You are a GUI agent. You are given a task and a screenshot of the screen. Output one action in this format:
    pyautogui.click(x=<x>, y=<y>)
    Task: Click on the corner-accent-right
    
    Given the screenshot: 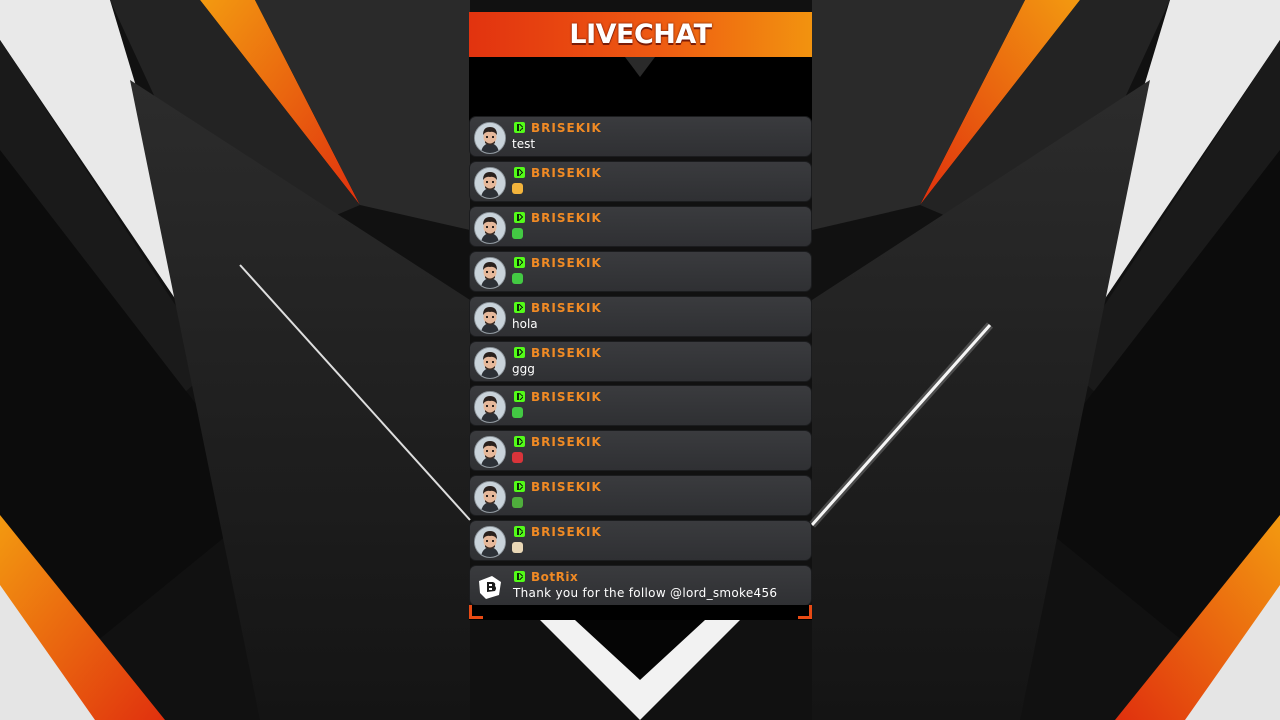 What is the action you would take?
    pyautogui.click(x=805, y=612)
    